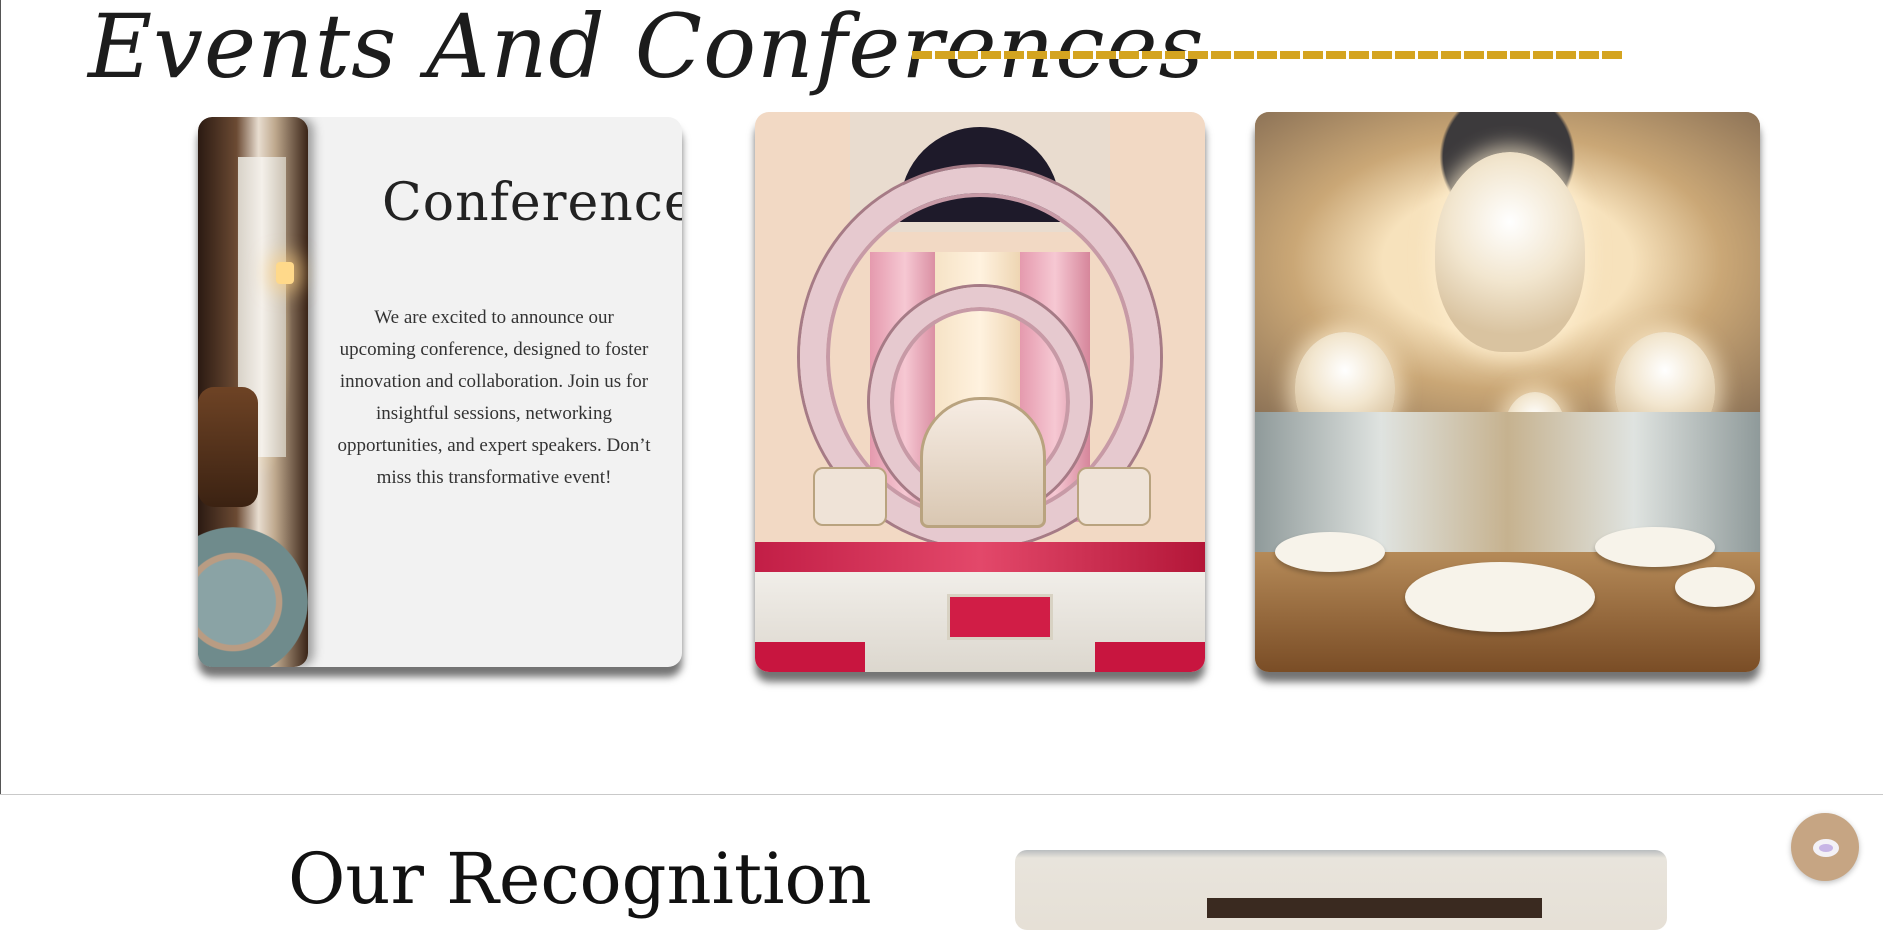  Describe the element at coordinates (983, 462) in the screenshot. I see `throne-seat-graphic` at that location.